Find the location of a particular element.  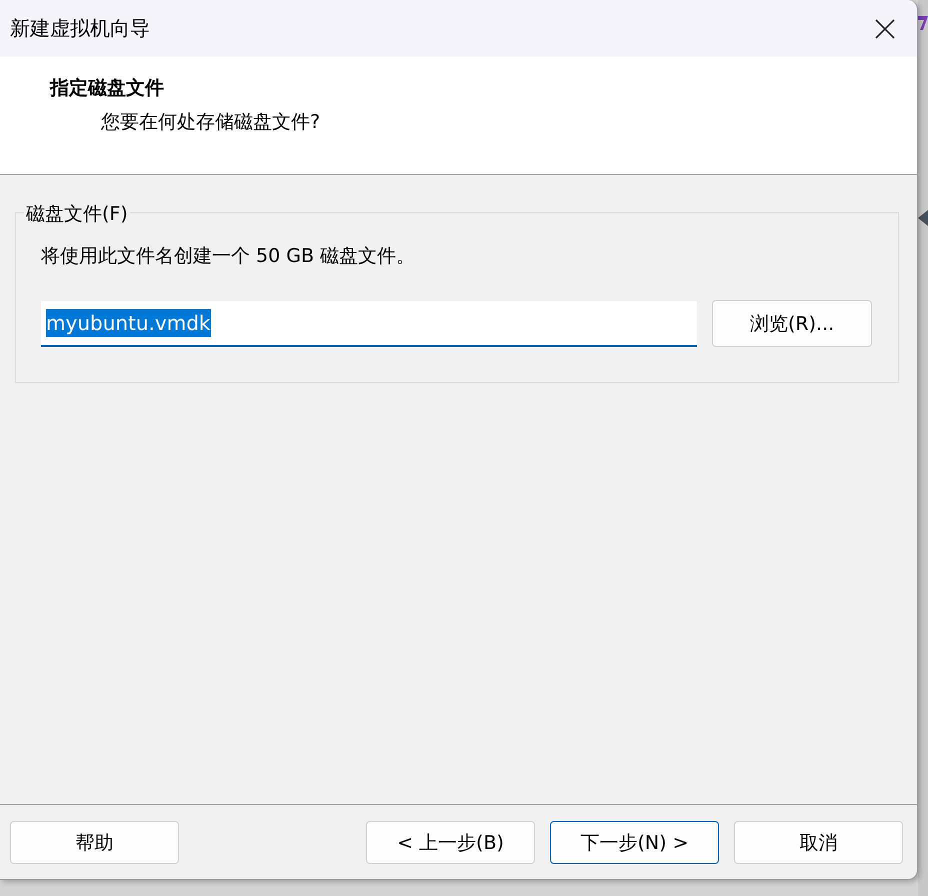

window-title: 新建虚拟机向导 is located at coordinates (80, 28).